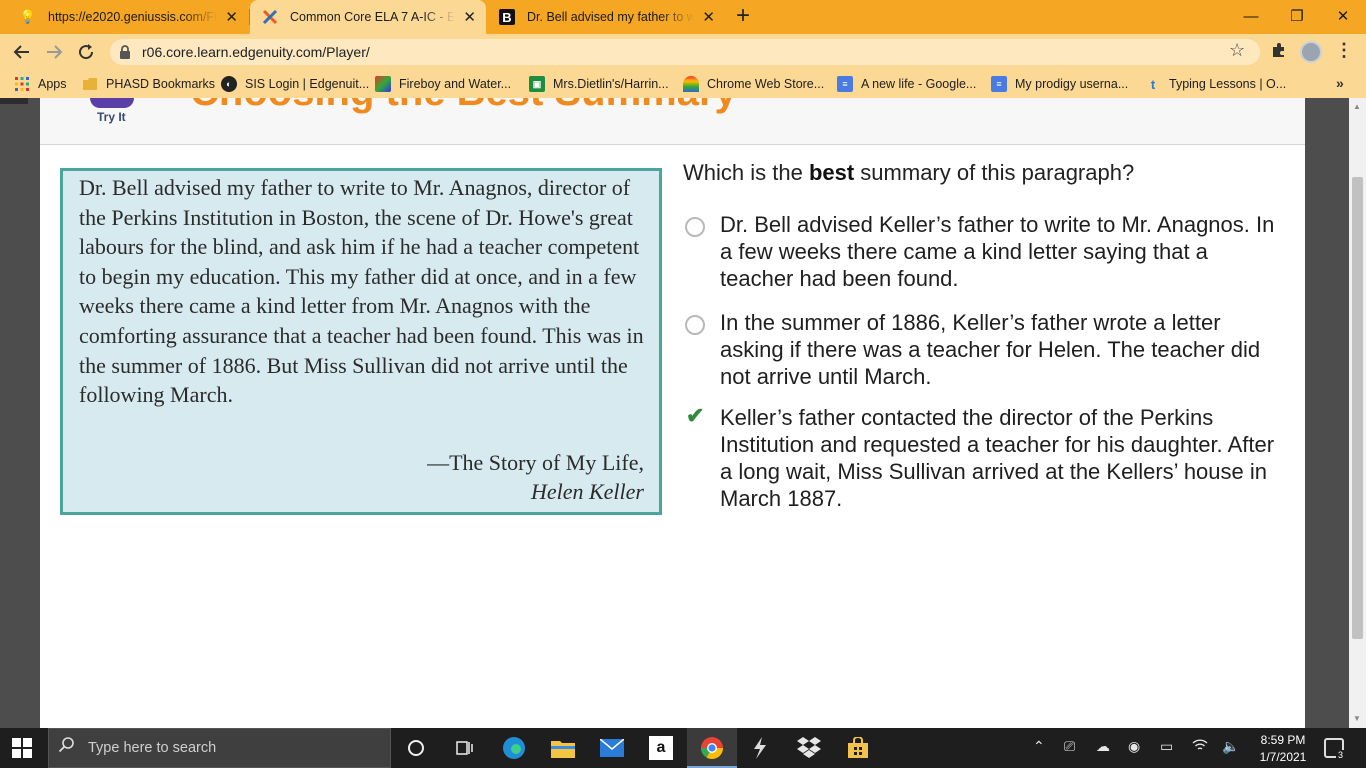 This screenshot has height=768, width=1366. I want to click on url-text: r06.core.learn.edgenuity.com/Player/, so click(256, 52).